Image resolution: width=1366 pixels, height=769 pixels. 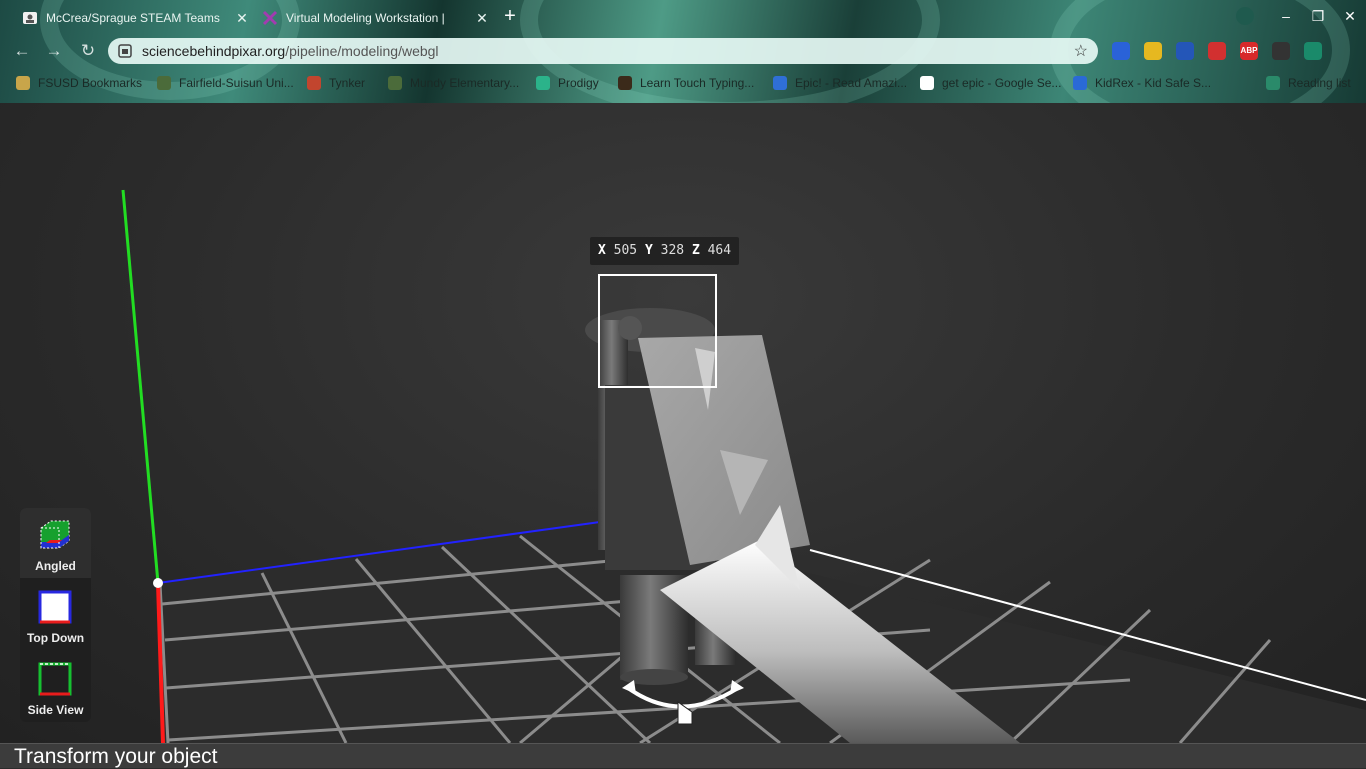 What do you see at coordinates (1185, 51) in the screenshot?
I see `diamond-ext-icon` at bounding box center [1185, 51].